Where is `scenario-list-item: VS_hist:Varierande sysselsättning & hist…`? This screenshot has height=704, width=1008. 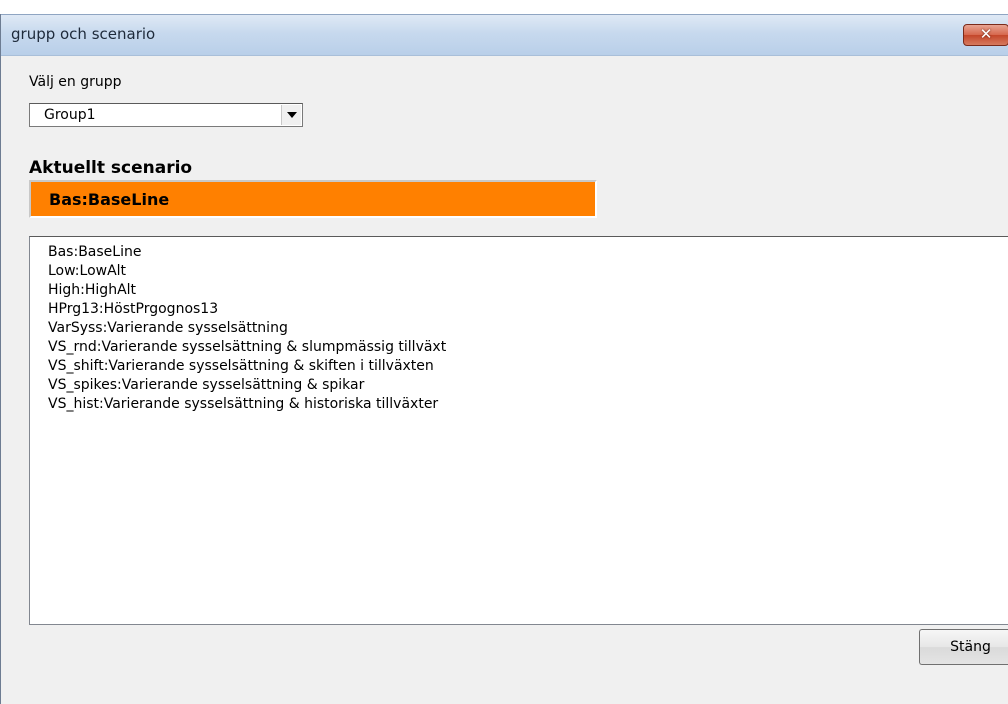 scenario-list-item: VS_hist:Varierande sysselsättning & hist… is located at coordinates (528, 404).